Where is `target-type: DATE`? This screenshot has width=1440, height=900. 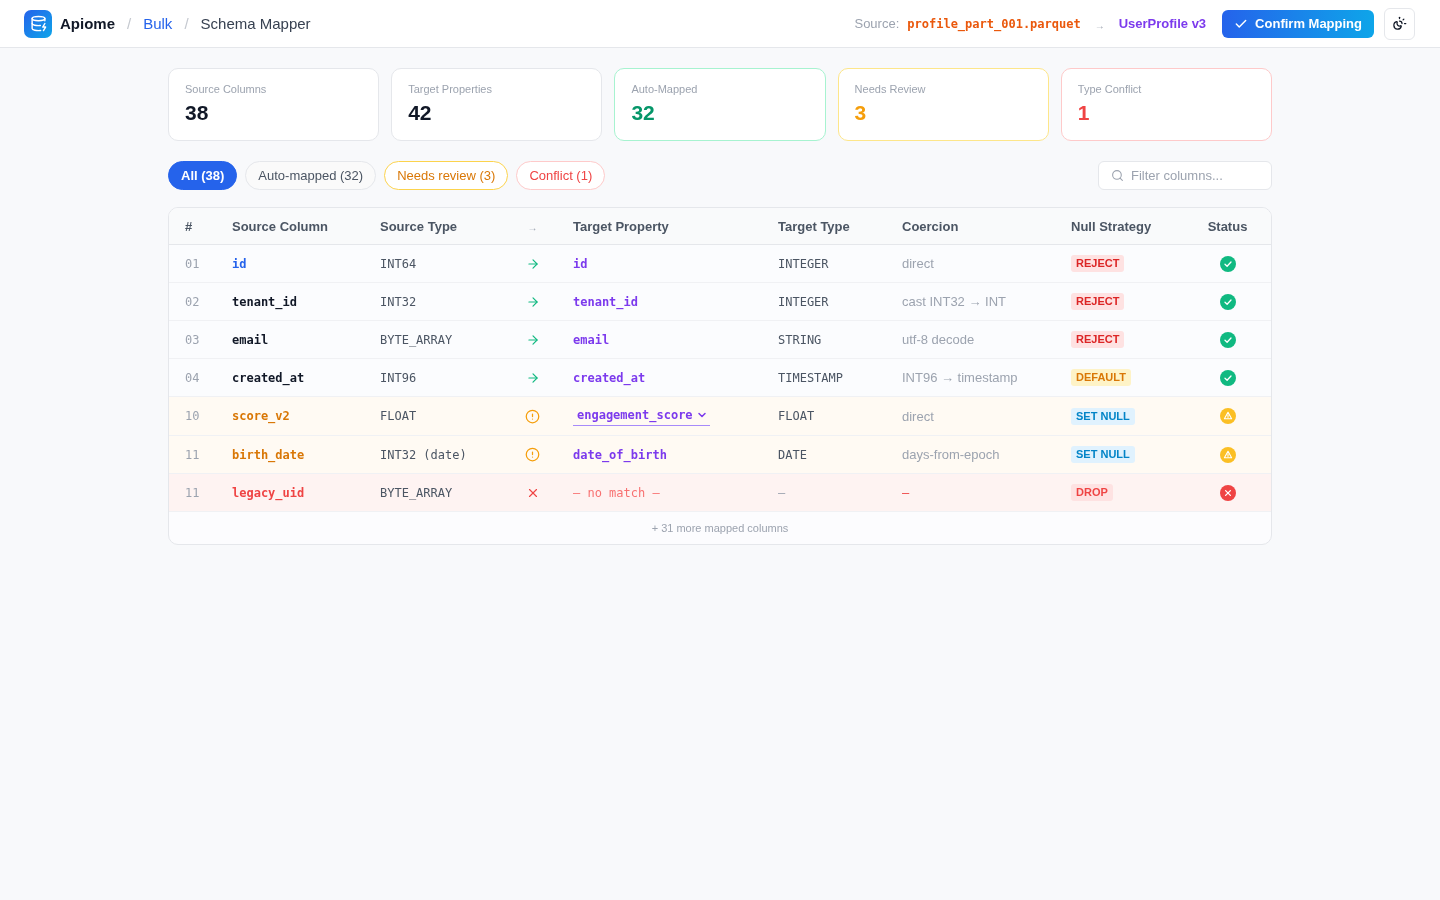
target-type: DATE is located at coordinates (792, 454).